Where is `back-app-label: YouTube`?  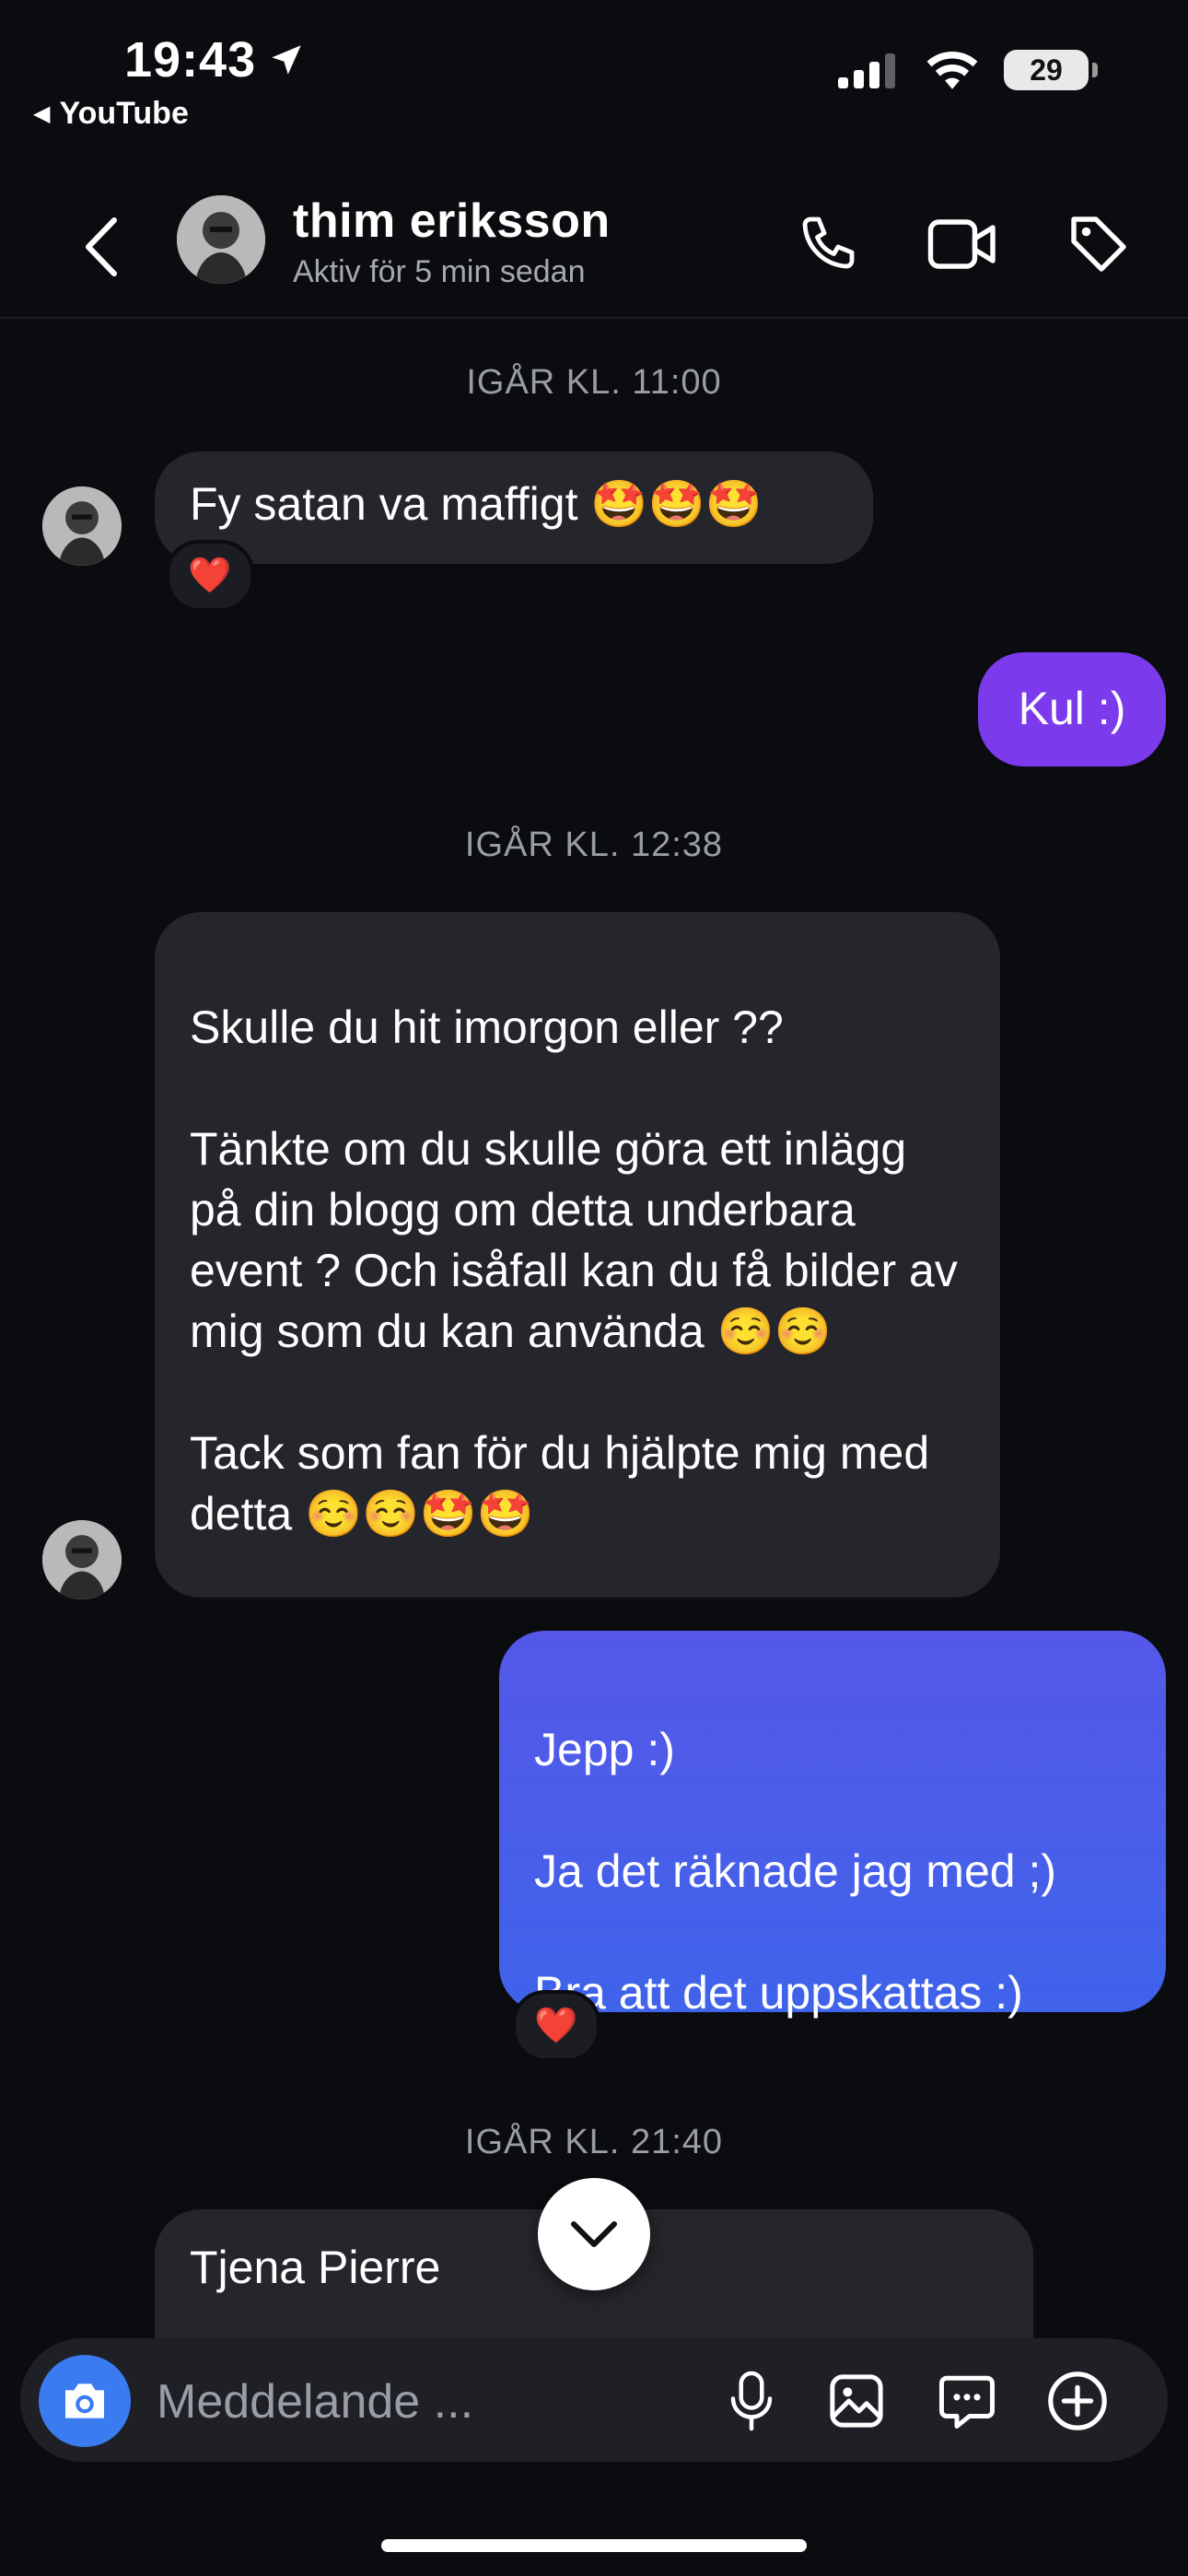 back-app-label: YouTube is located at coordinates (124, 113).